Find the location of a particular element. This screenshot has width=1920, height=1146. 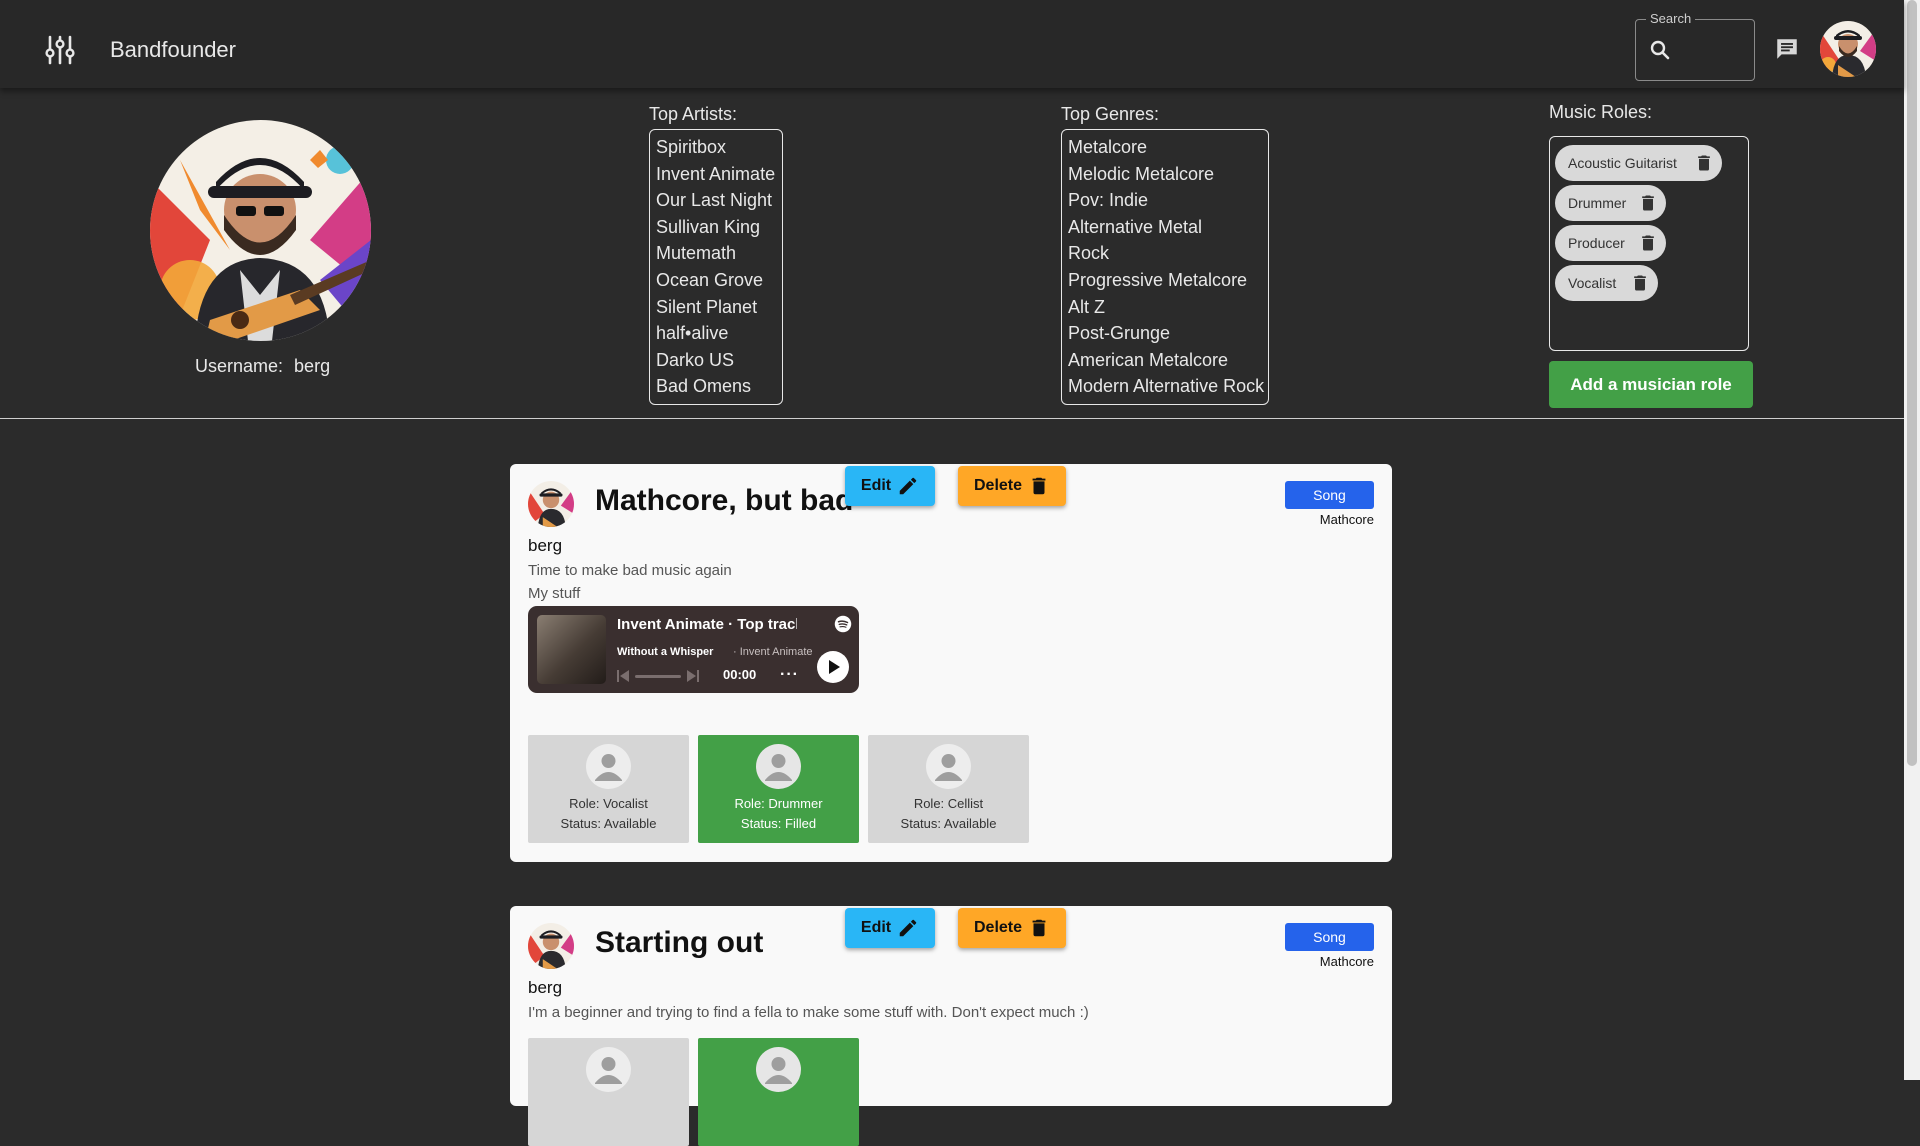

next-track-icon is located at coordinates (693, 676).